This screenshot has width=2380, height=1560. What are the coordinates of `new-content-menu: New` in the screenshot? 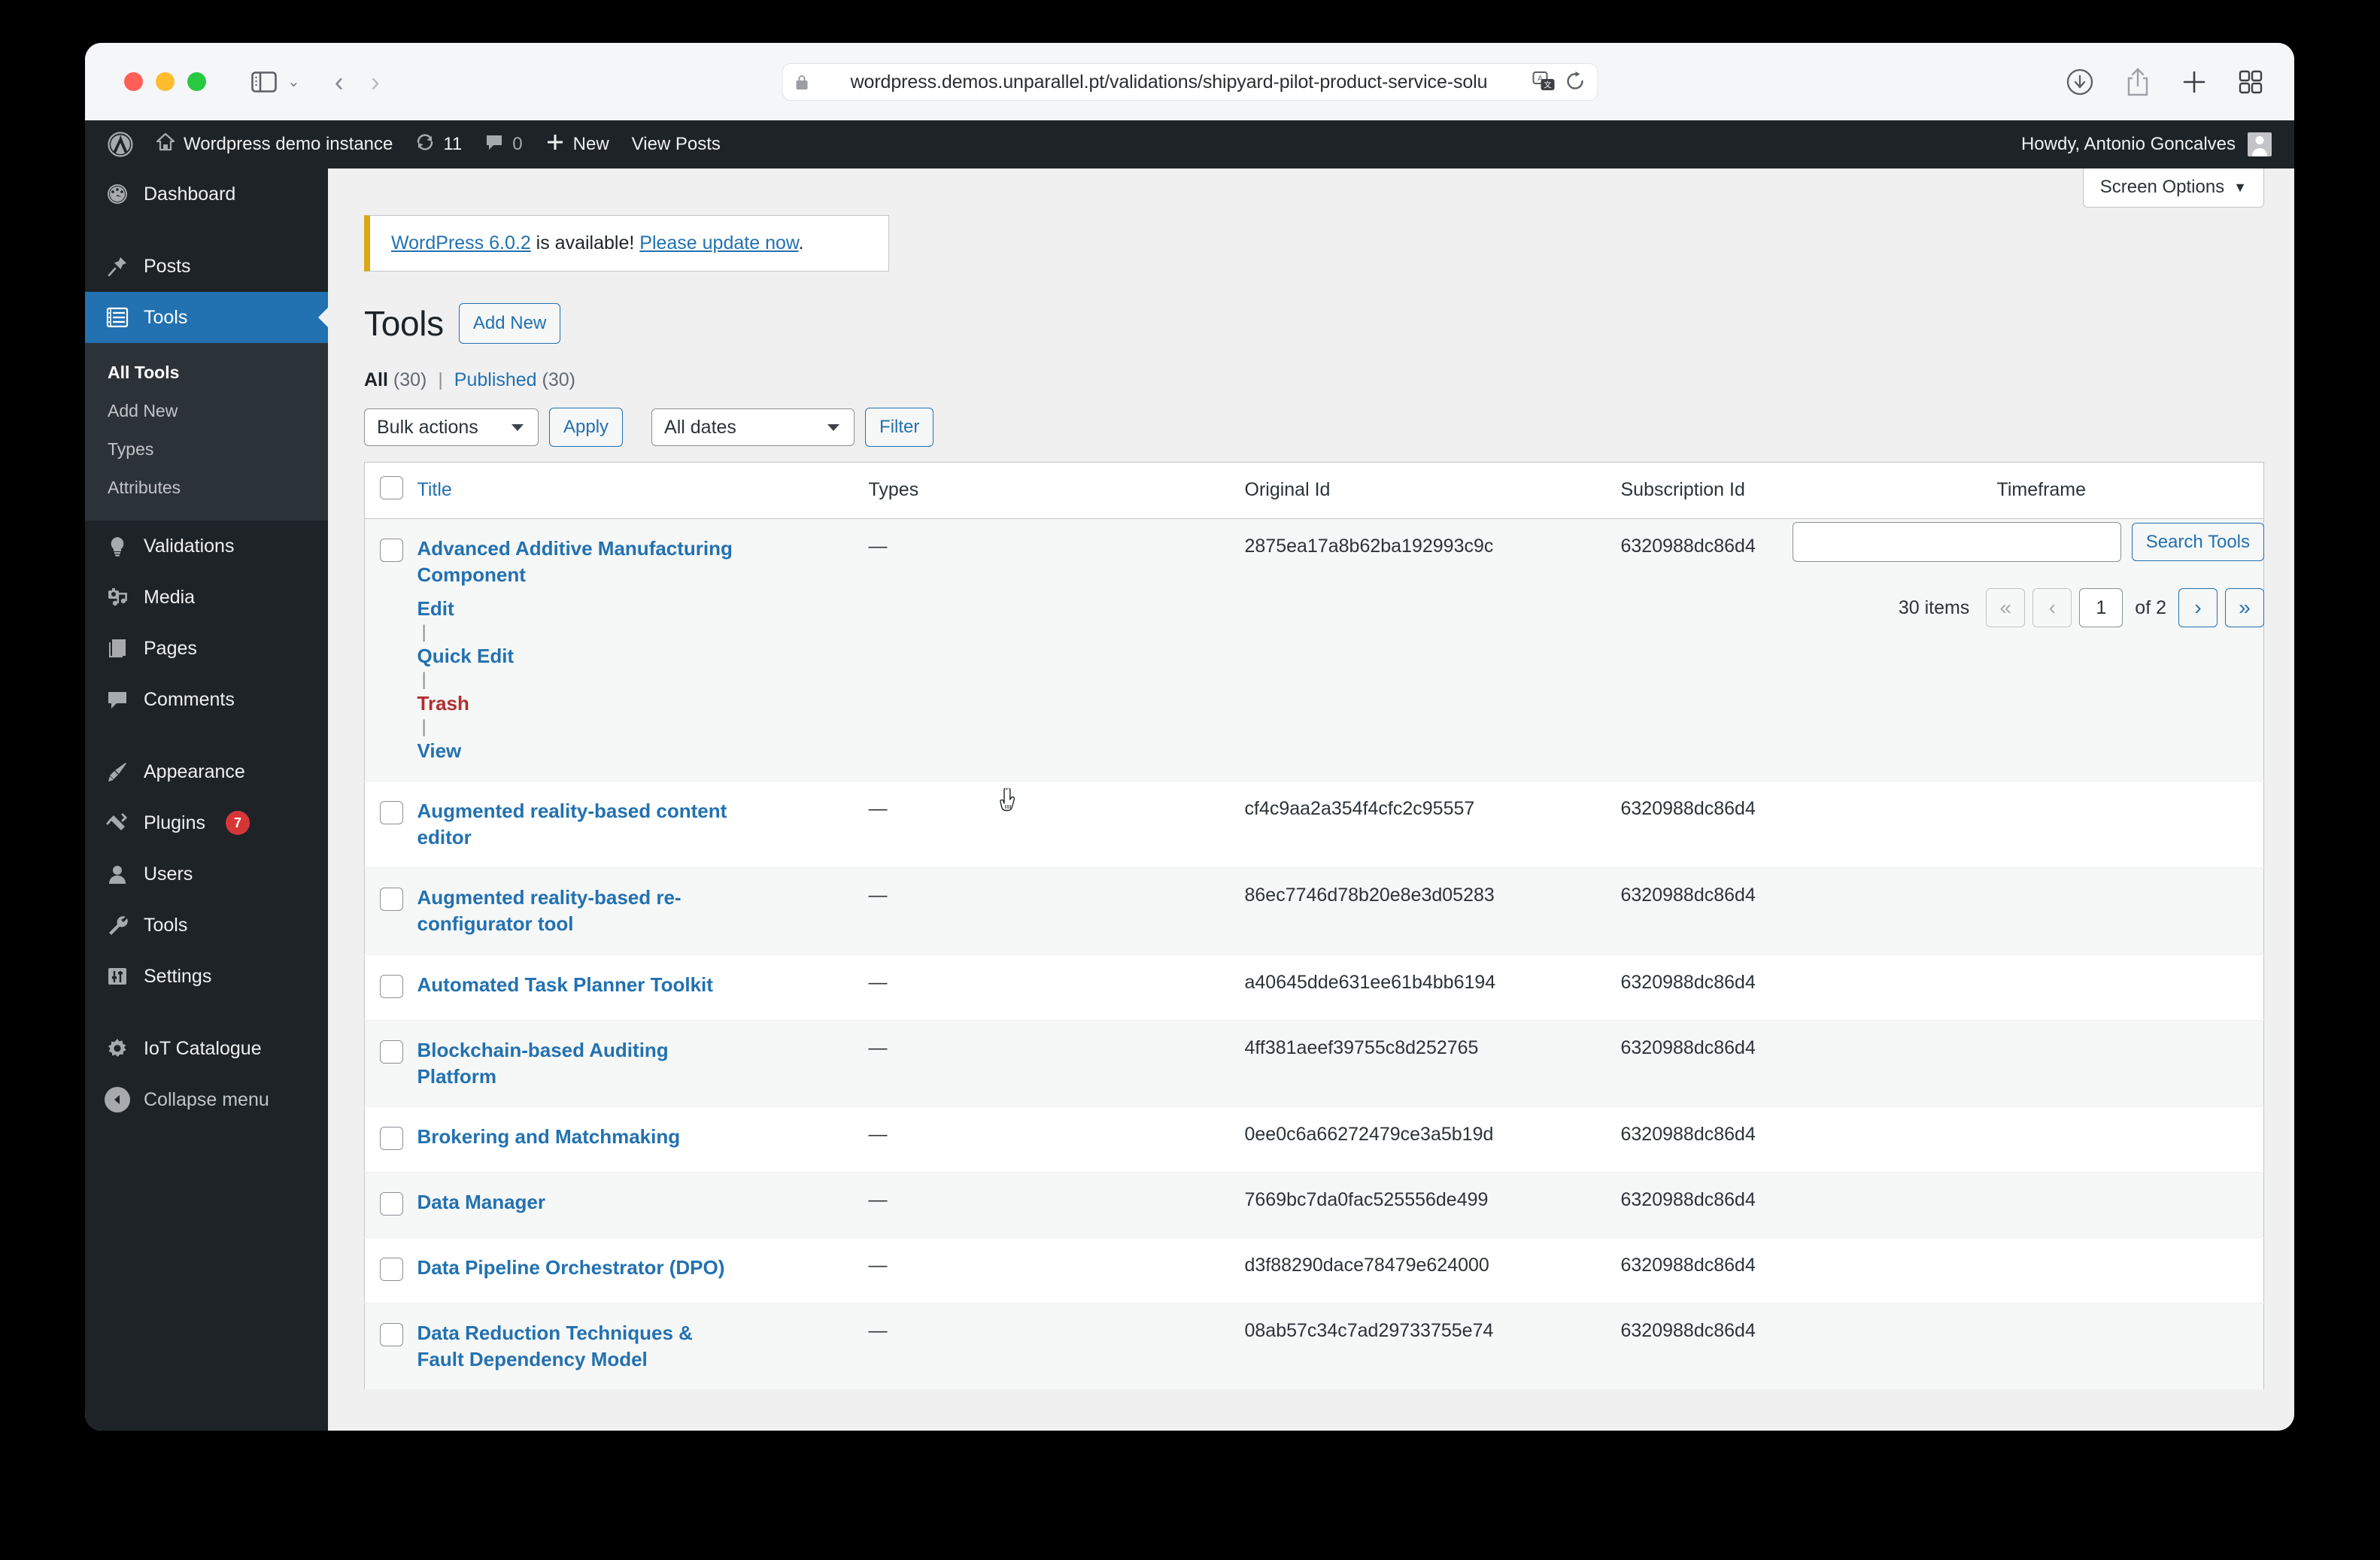 It's located at (577, 144).